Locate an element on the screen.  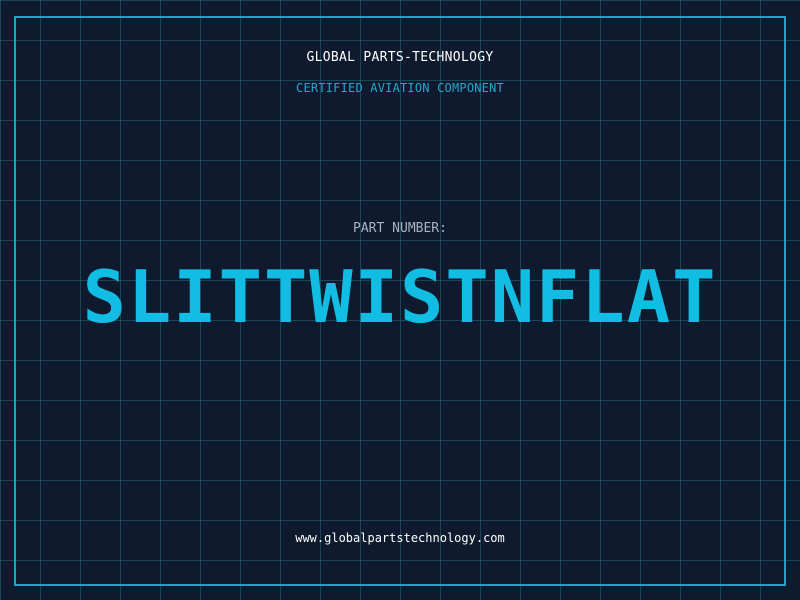
company-name: GLOBAL PARTS-TECHNOLOGY is located at coordinates (400, 57).